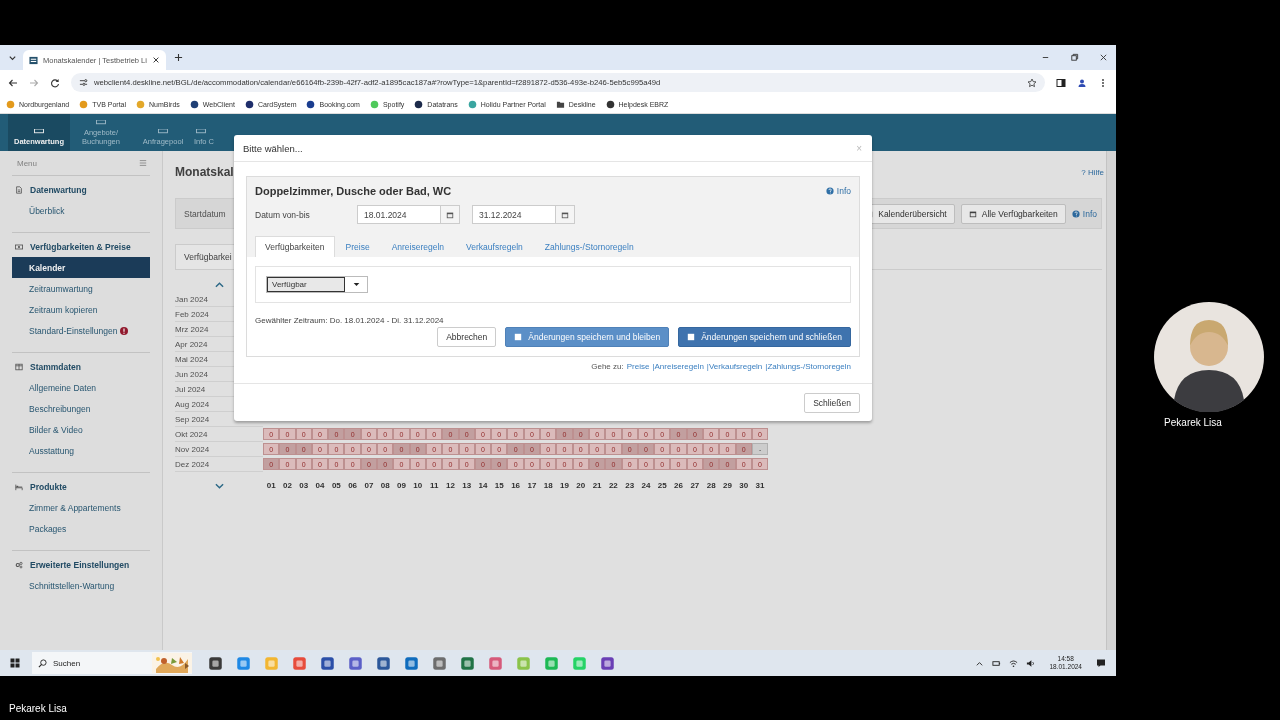  Describe the element at coordinates (19, 366) in the screenshot. I see `columns-icon` at that location.